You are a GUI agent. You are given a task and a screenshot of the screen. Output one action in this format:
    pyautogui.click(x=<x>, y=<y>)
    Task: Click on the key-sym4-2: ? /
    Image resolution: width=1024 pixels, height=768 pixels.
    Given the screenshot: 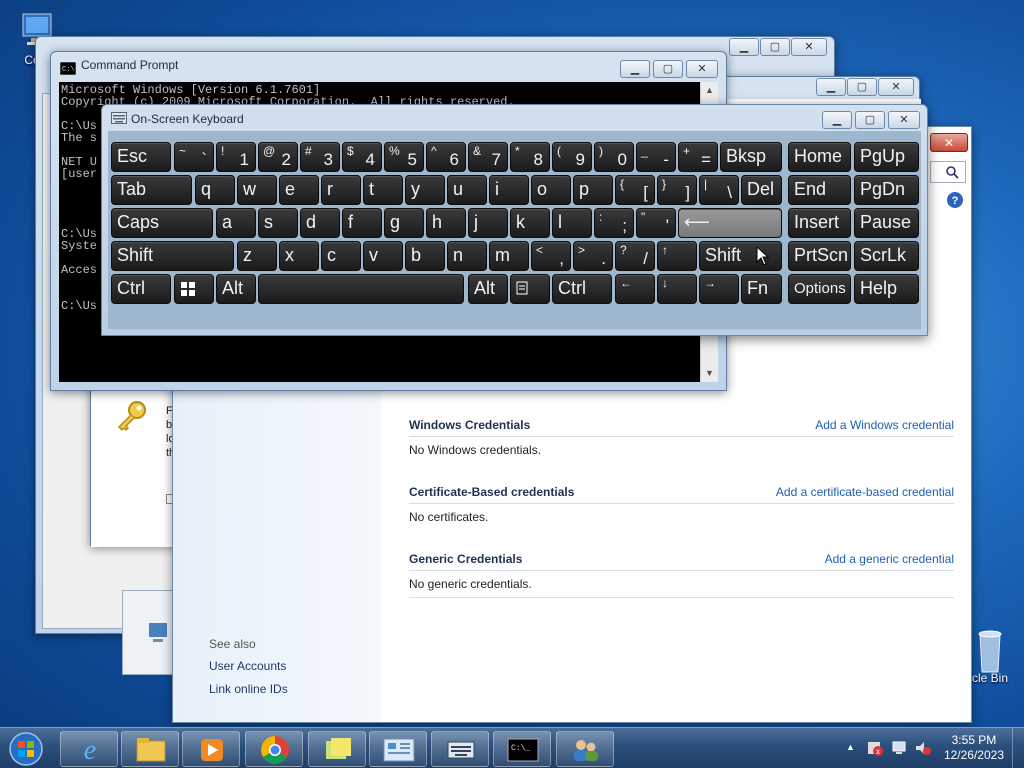 What is the action you would take?
    pyautogui.click(x=635, y=256)
    